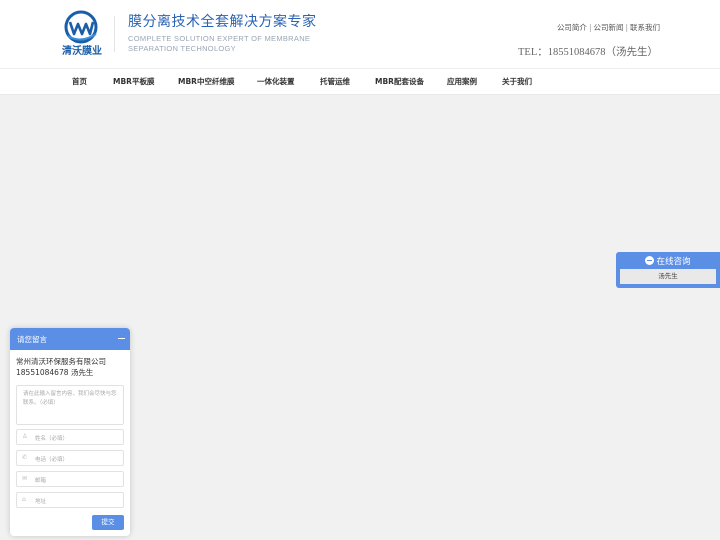 The height and width of the screenshot is (540, 720). What do you see at coordinates (276, 81) in the screenshot?
I see `nav-item-integrated: 一体化装置` at bounding box center [276, 81].